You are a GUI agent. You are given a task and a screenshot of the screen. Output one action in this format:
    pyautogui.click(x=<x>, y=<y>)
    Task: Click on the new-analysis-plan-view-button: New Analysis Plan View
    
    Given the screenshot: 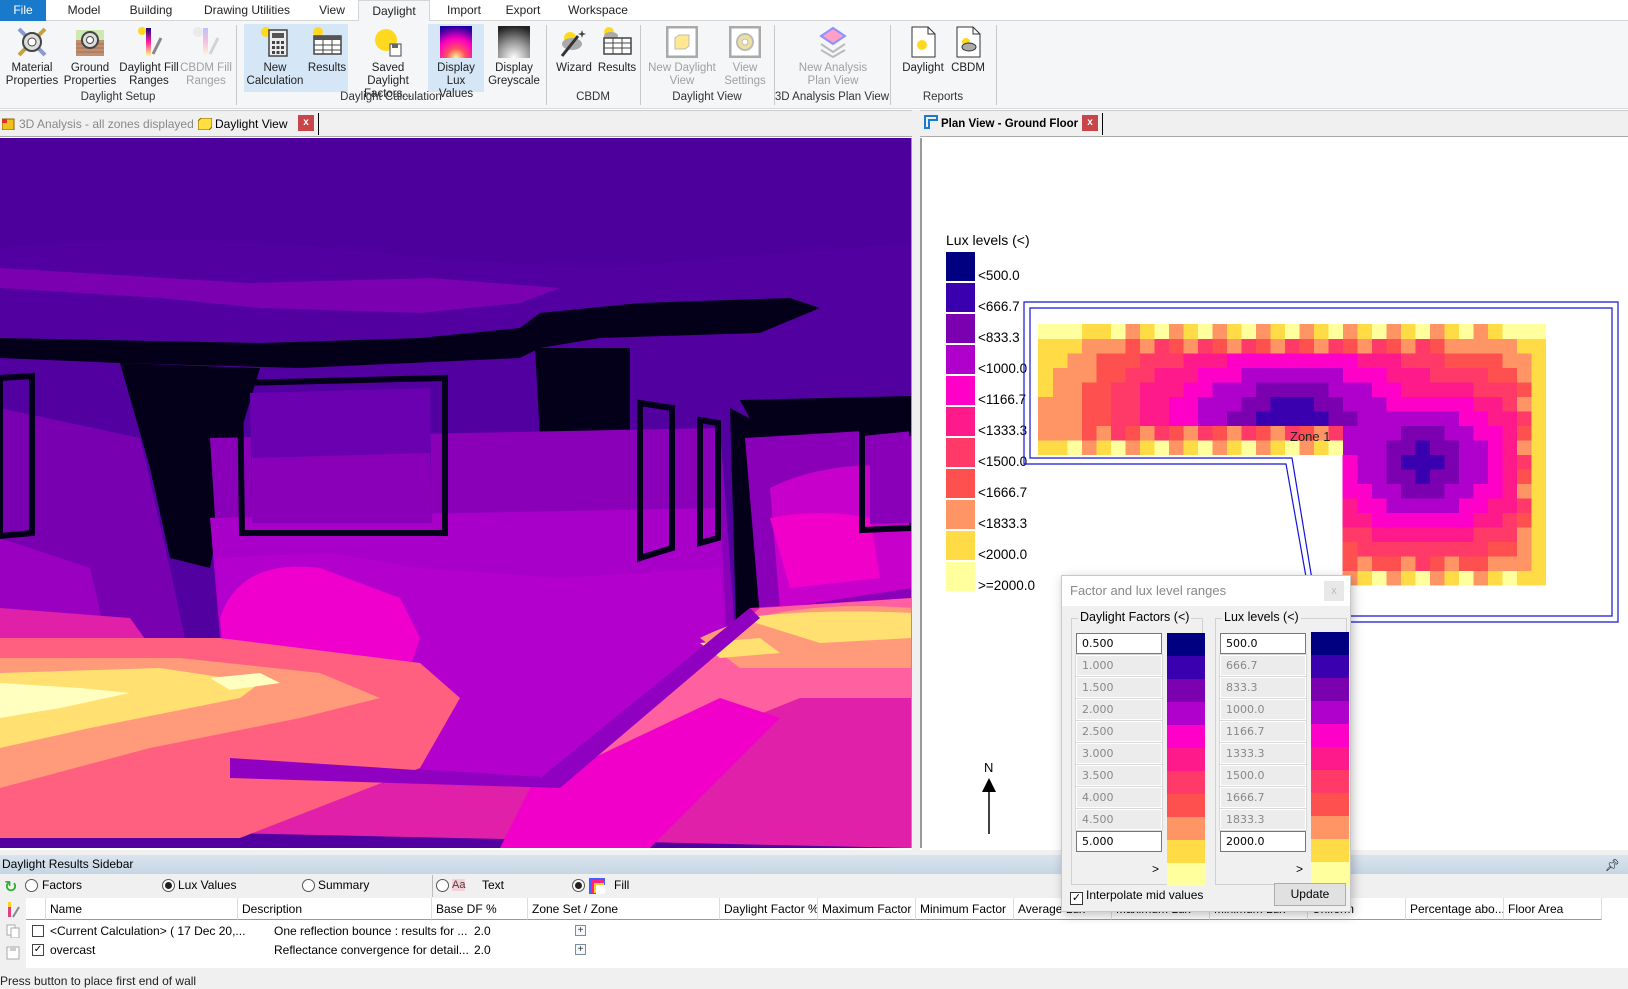 What is the action you would take?
    pyautogui.click(x=833, y=58)
    